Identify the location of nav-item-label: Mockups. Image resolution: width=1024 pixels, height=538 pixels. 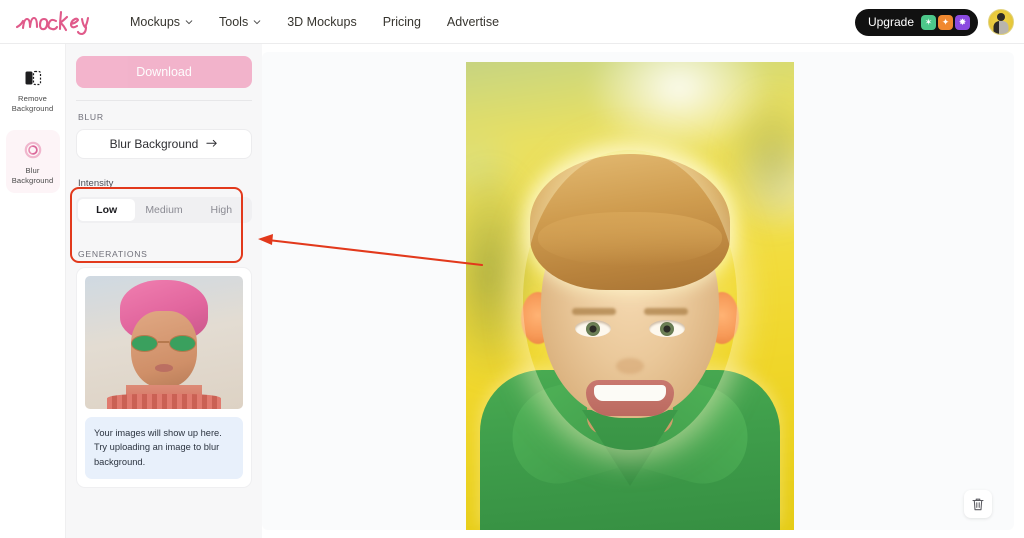
(155, 21).